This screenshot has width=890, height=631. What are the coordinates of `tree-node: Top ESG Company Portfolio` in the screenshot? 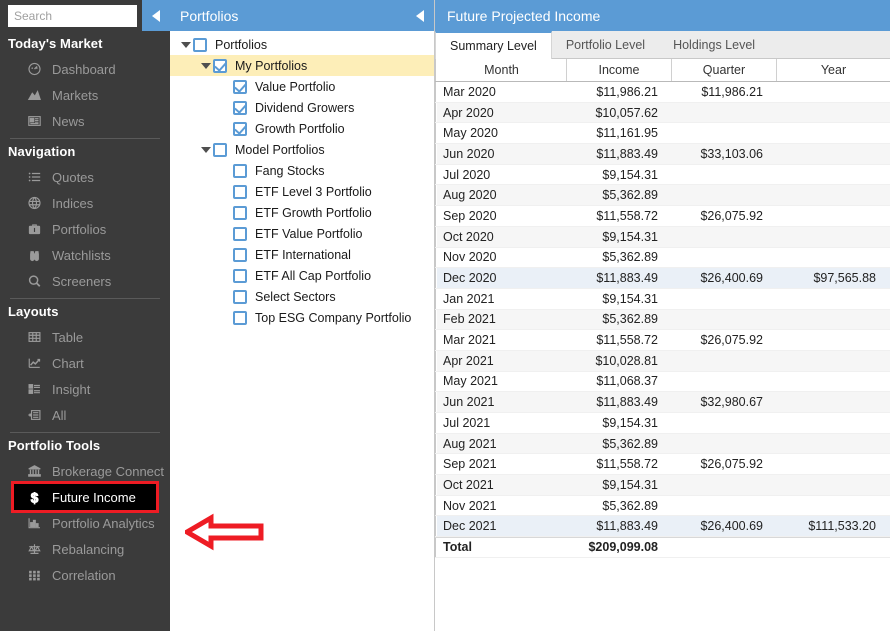 It's located at (302, 317).